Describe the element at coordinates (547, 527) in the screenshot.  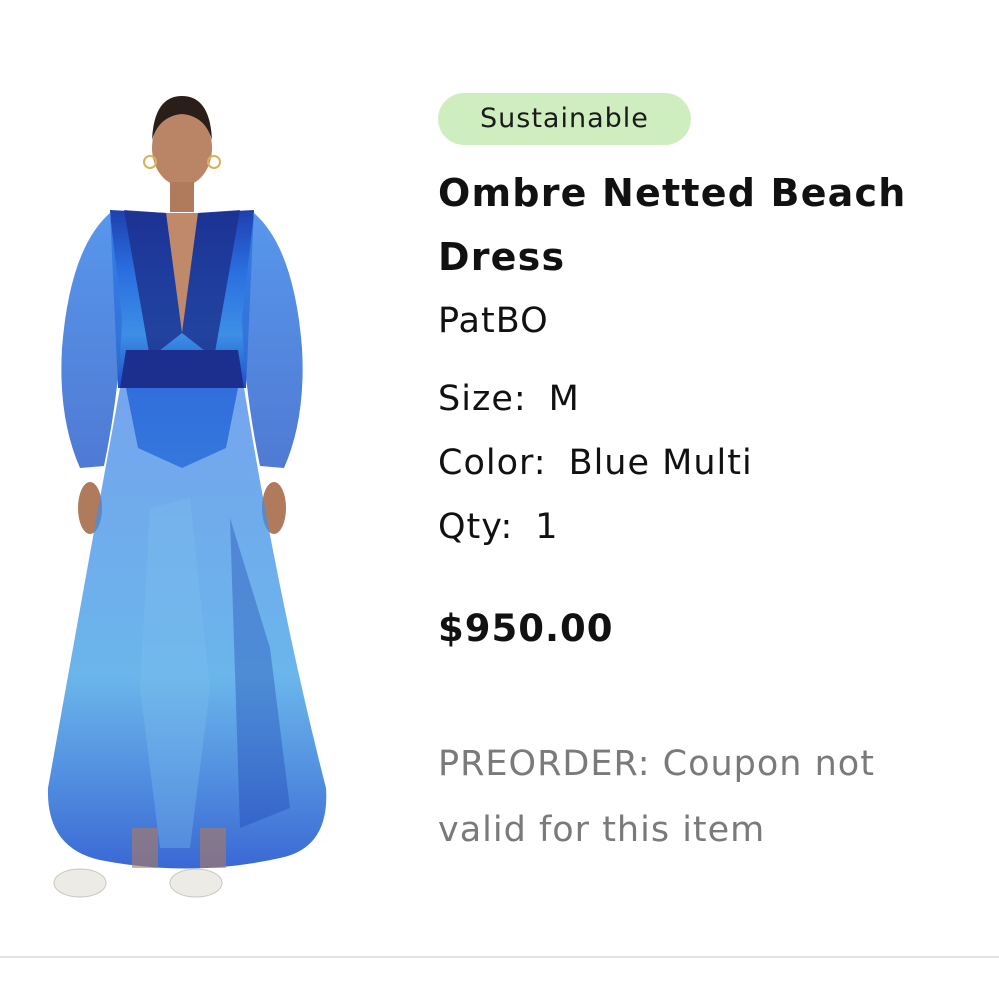
I see `qty-value: 1` at that location.